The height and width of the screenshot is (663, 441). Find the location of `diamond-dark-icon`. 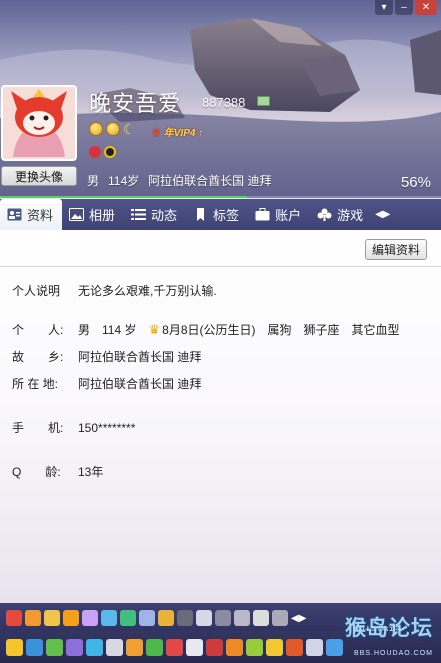

diamond-dark-icon is located at coordinates (185, 618).